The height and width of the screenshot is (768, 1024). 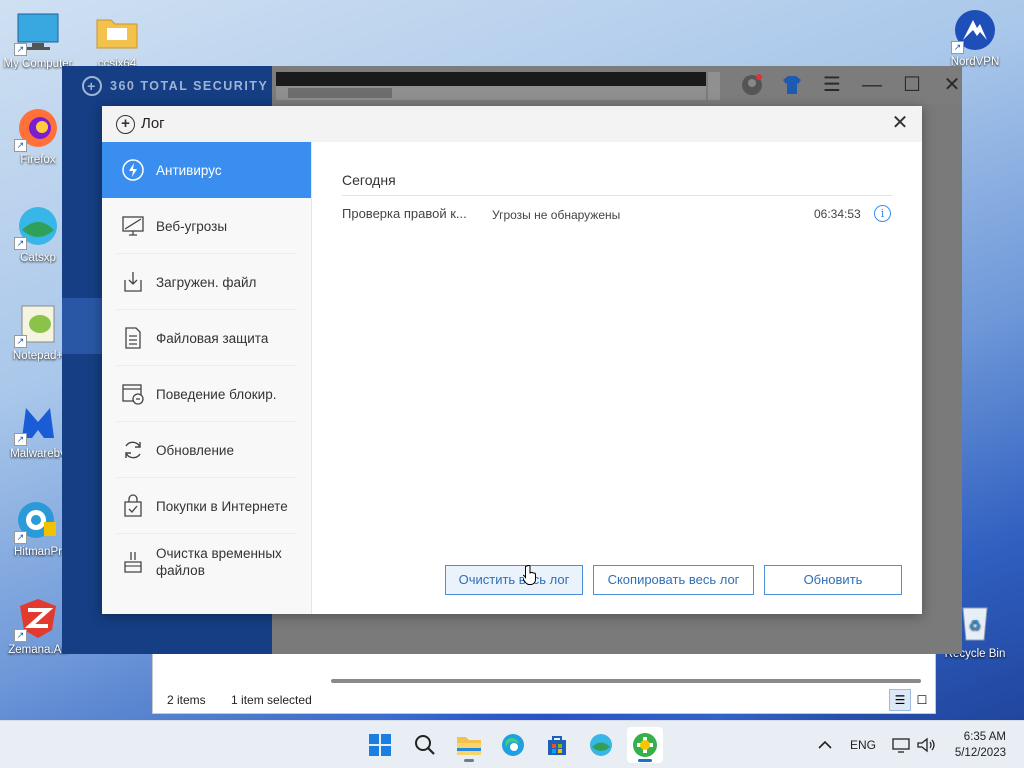 I want to click on nav-label: Очистка временных файлов, so click(x=219, y=562).